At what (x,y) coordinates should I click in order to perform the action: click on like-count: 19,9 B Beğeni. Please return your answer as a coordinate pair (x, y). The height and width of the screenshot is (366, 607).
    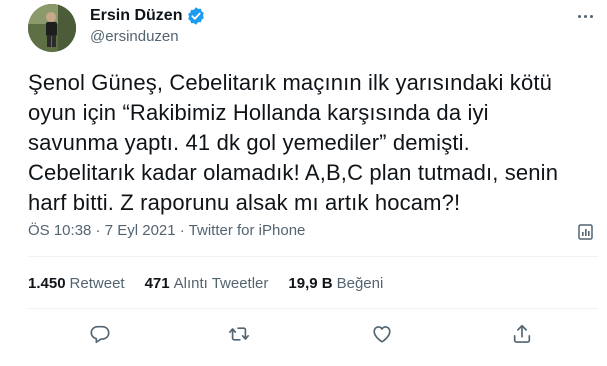
    Looking at the image, I should click on (335, 284).